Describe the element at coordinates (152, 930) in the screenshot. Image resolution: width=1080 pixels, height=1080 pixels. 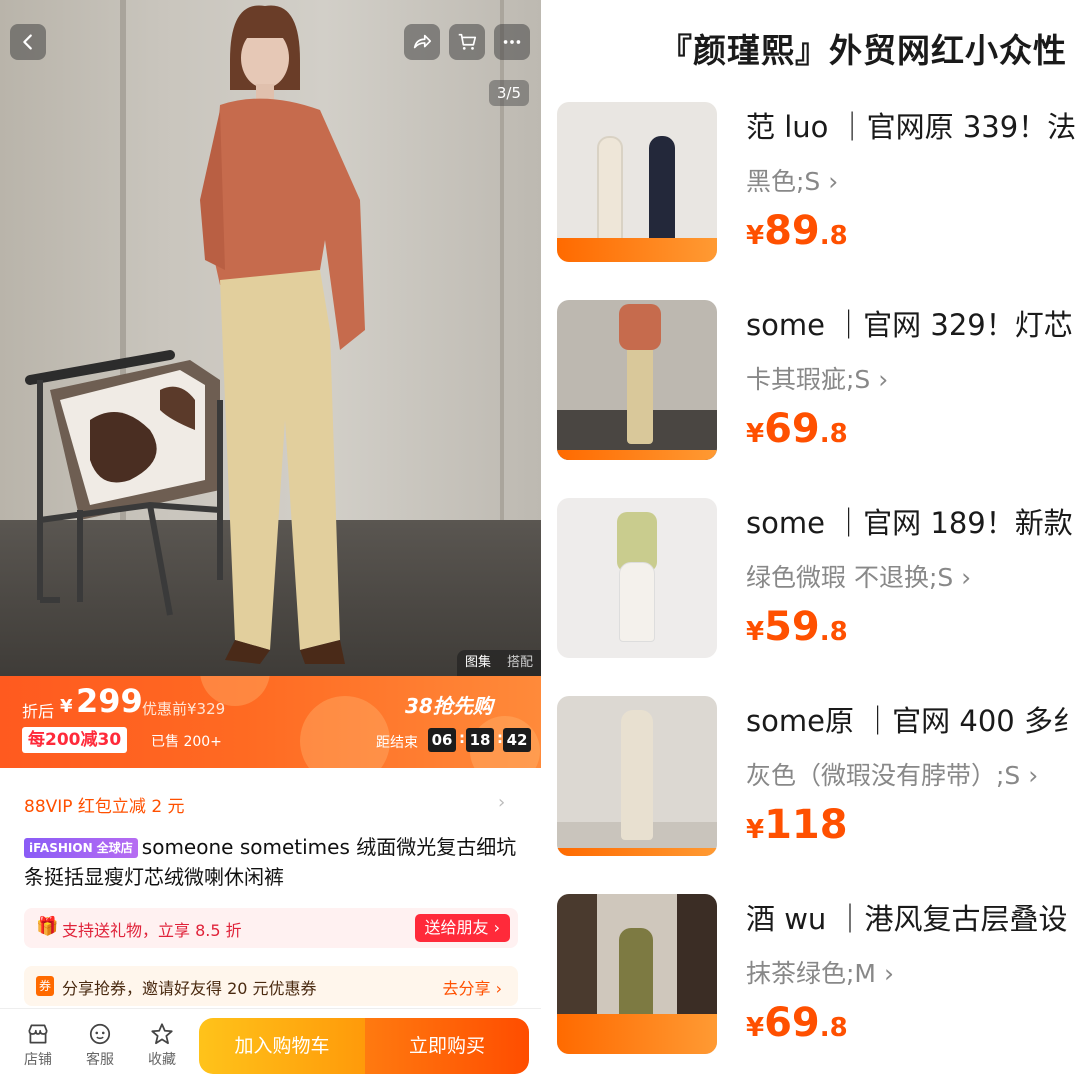
I see `gift-text: 支持送礼物，立享 8.5 折` at that location.